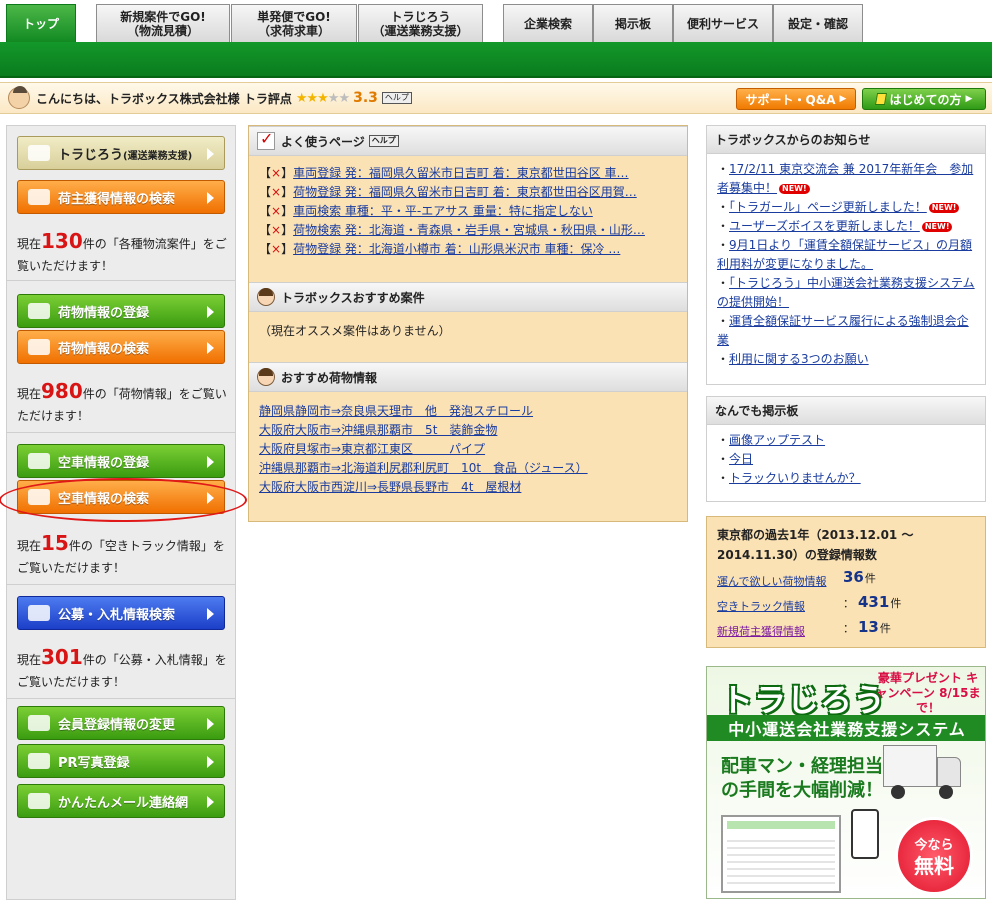  I want to click on tab-new-project: 新規案件でGO! （物流見積）, so click(163, 23).